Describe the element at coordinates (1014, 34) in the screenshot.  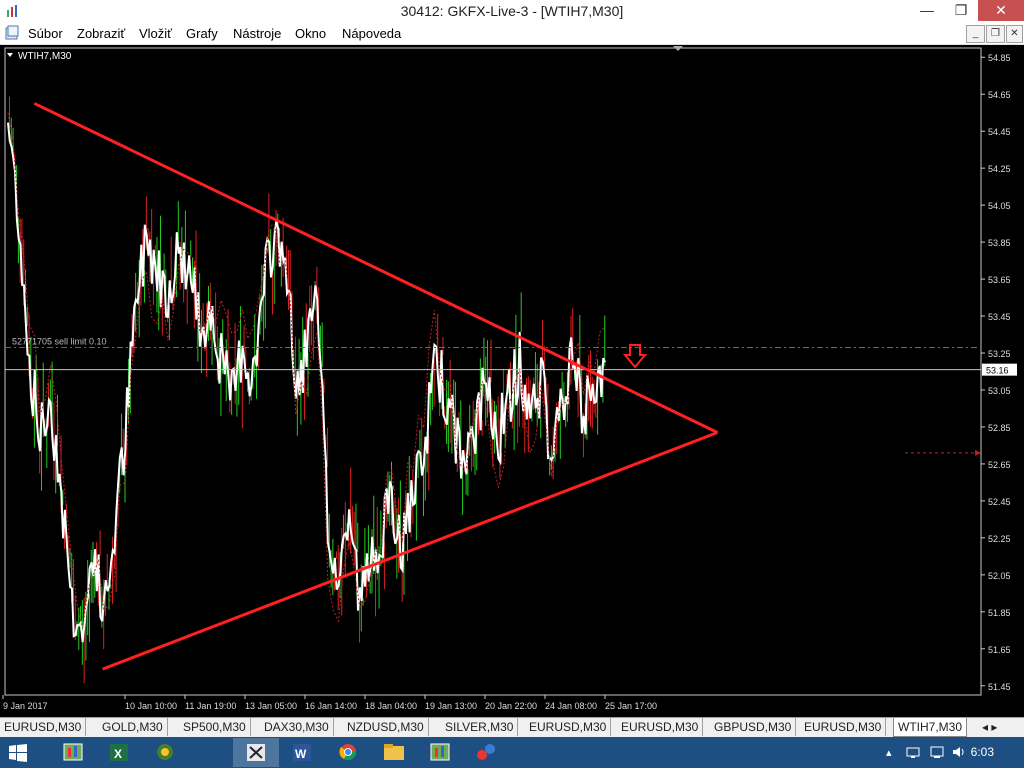
I see `child-close-button: ✕` at that location.